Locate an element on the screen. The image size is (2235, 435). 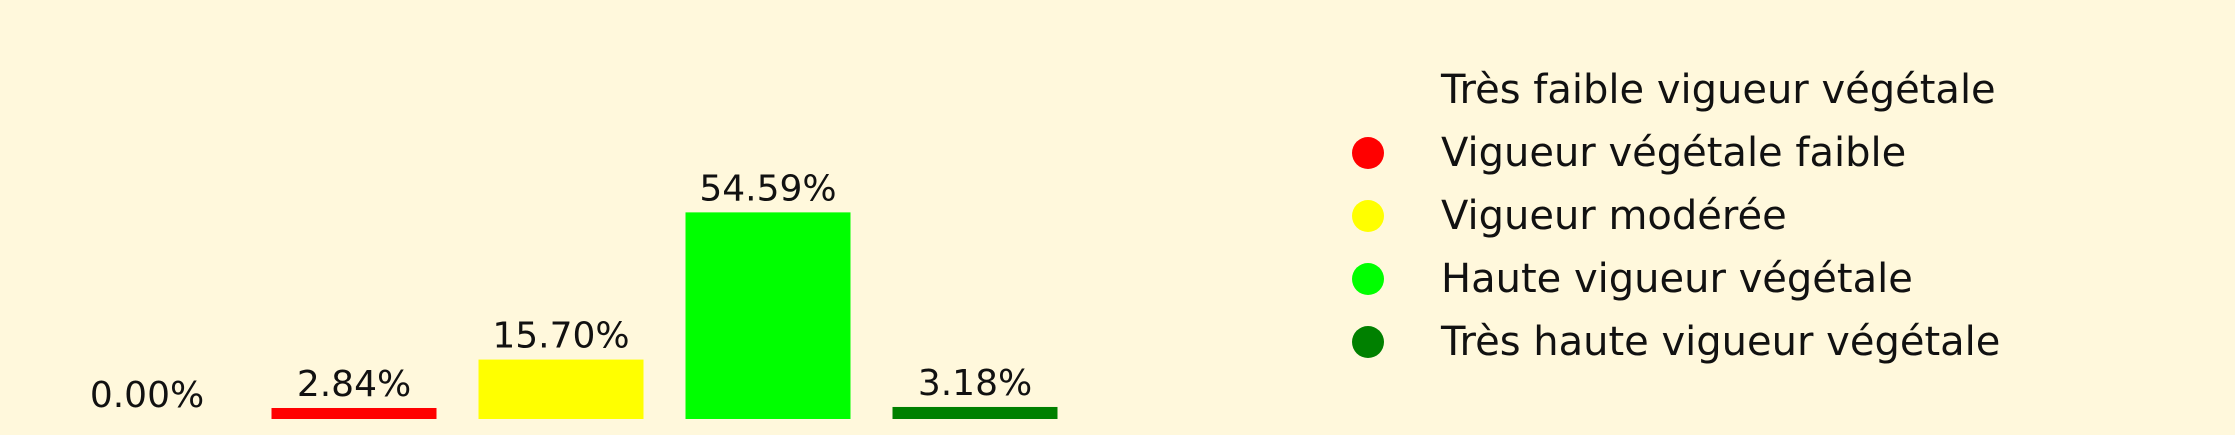
bar-value-label: 2.84% is located at coordinates (354, 384).